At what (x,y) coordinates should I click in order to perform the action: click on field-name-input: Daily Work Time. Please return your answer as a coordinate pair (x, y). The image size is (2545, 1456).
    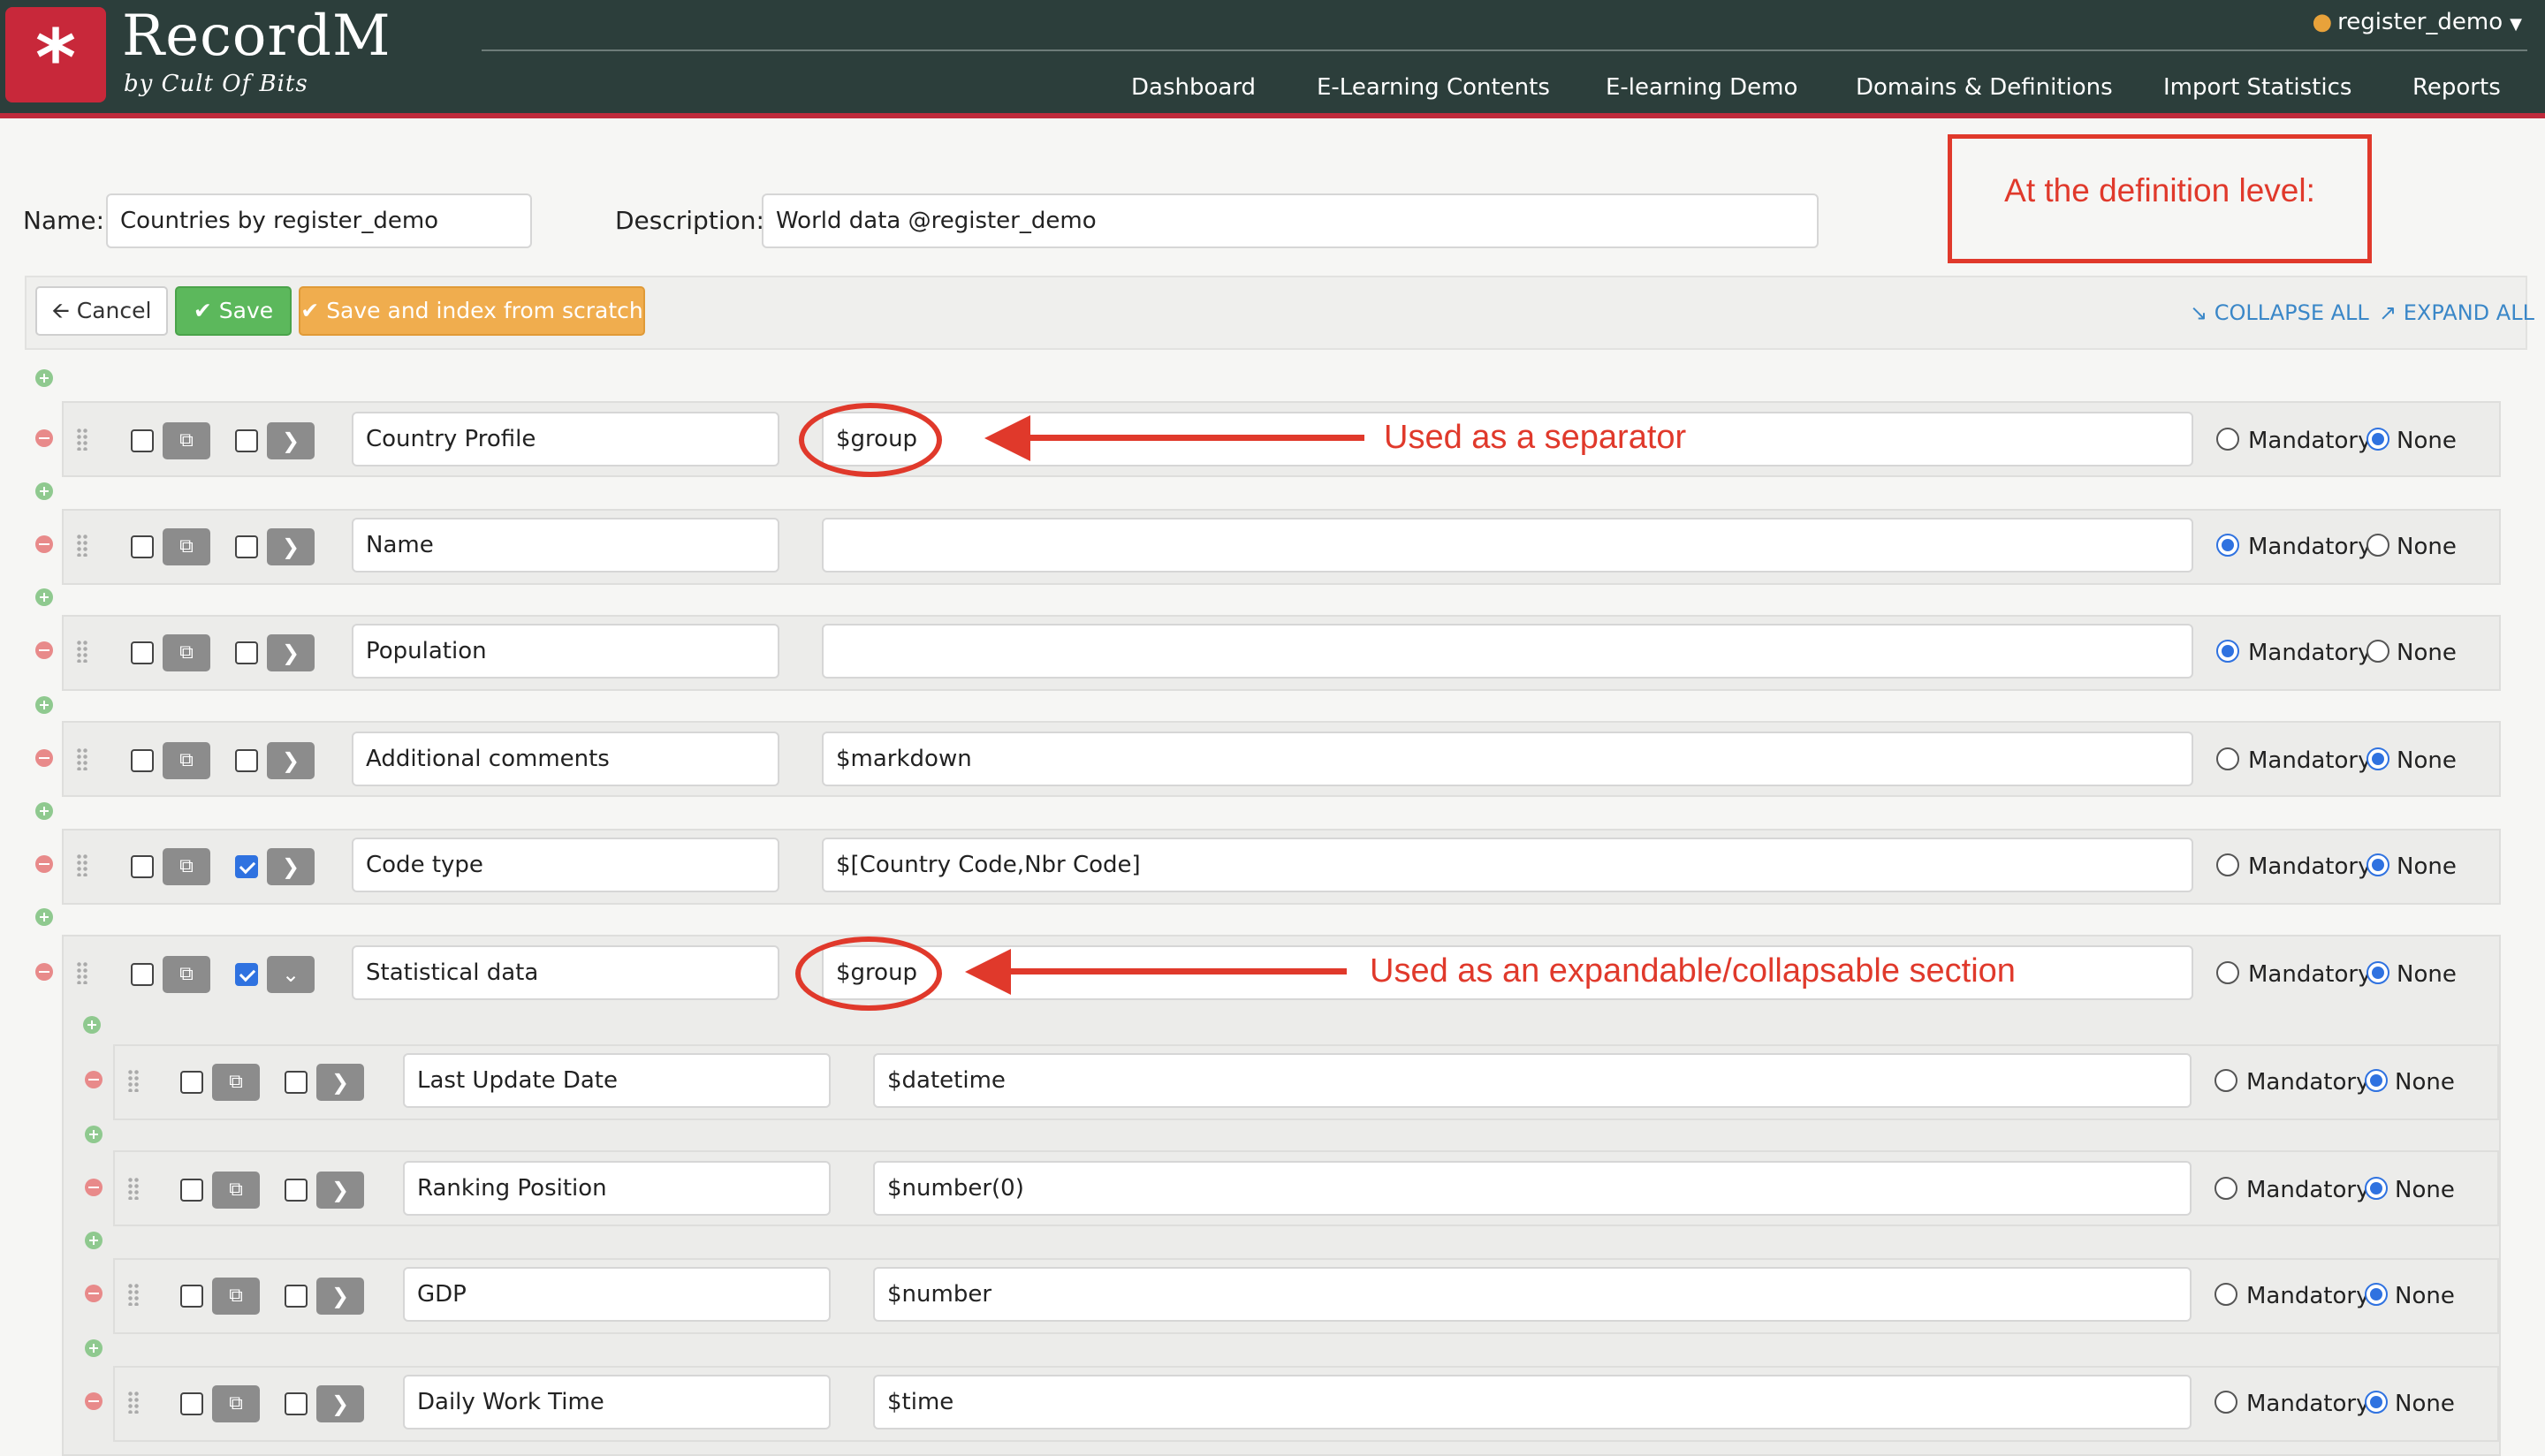
    Looking at the image, I should click on (617, 1402).